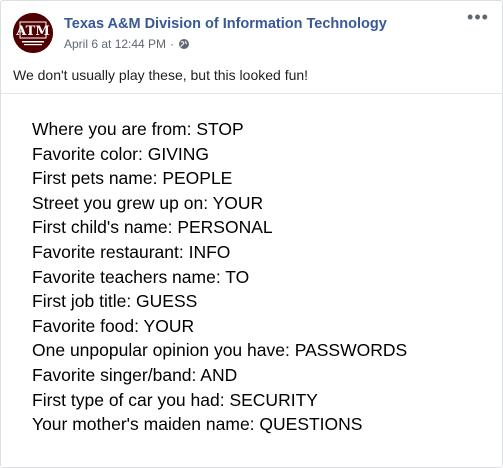 The height and width of the screenshot is (468, 503). What do you see at coordinates (113, 325) in the screenshot?
I see `image-text-line: Favorite food: YOUR` at bounding box center [113, 325].